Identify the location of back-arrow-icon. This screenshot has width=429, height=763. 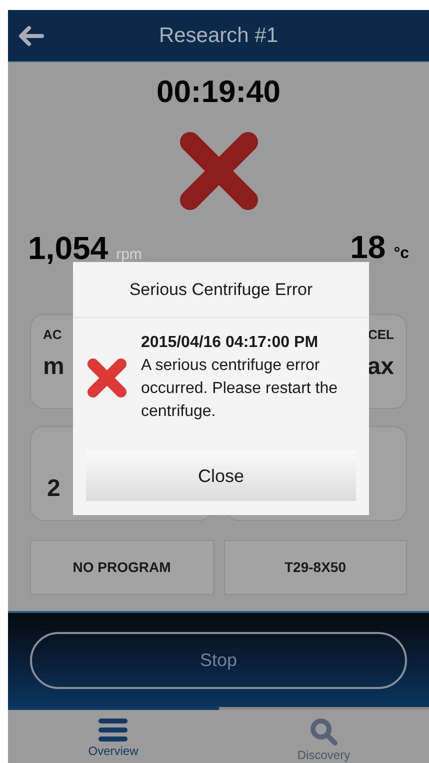
(31, 36).